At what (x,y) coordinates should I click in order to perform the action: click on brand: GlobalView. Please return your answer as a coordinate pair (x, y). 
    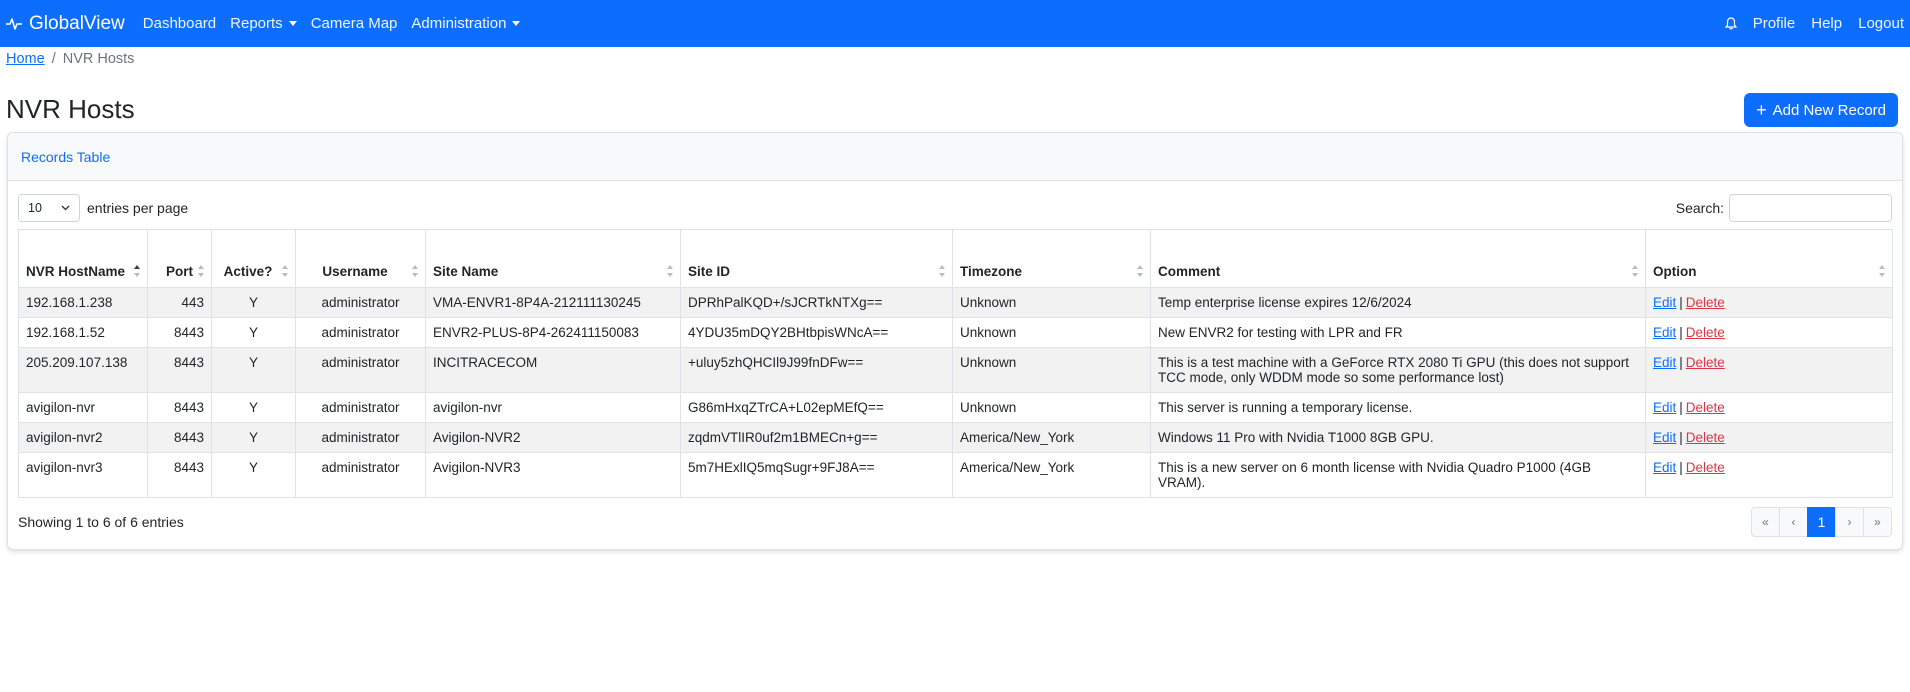
    Looking at the image, I should click on (65, 24).